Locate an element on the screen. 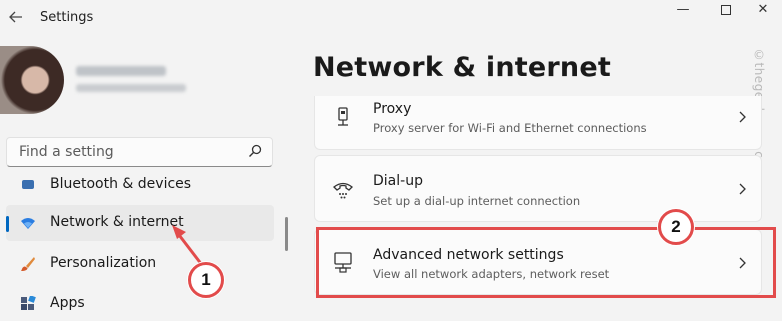 The height and width of the screenshot is (321, 782). back-arrow-icon is located at coordinates (16, 17).